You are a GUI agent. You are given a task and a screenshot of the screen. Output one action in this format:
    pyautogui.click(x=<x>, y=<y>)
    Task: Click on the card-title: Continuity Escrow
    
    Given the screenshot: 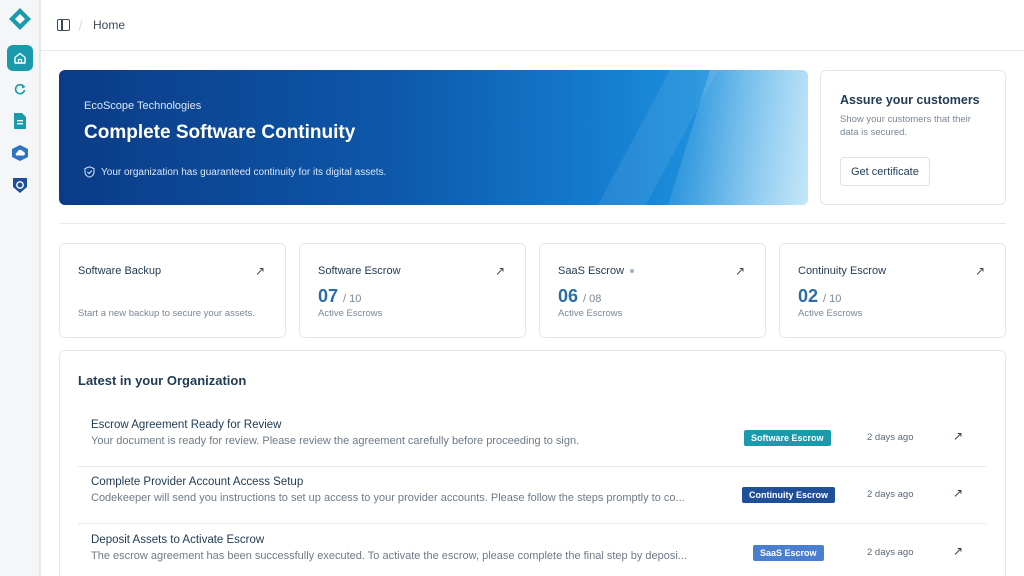 What is the action you would take?
    pyautogui.click(x=842, y=271)
    